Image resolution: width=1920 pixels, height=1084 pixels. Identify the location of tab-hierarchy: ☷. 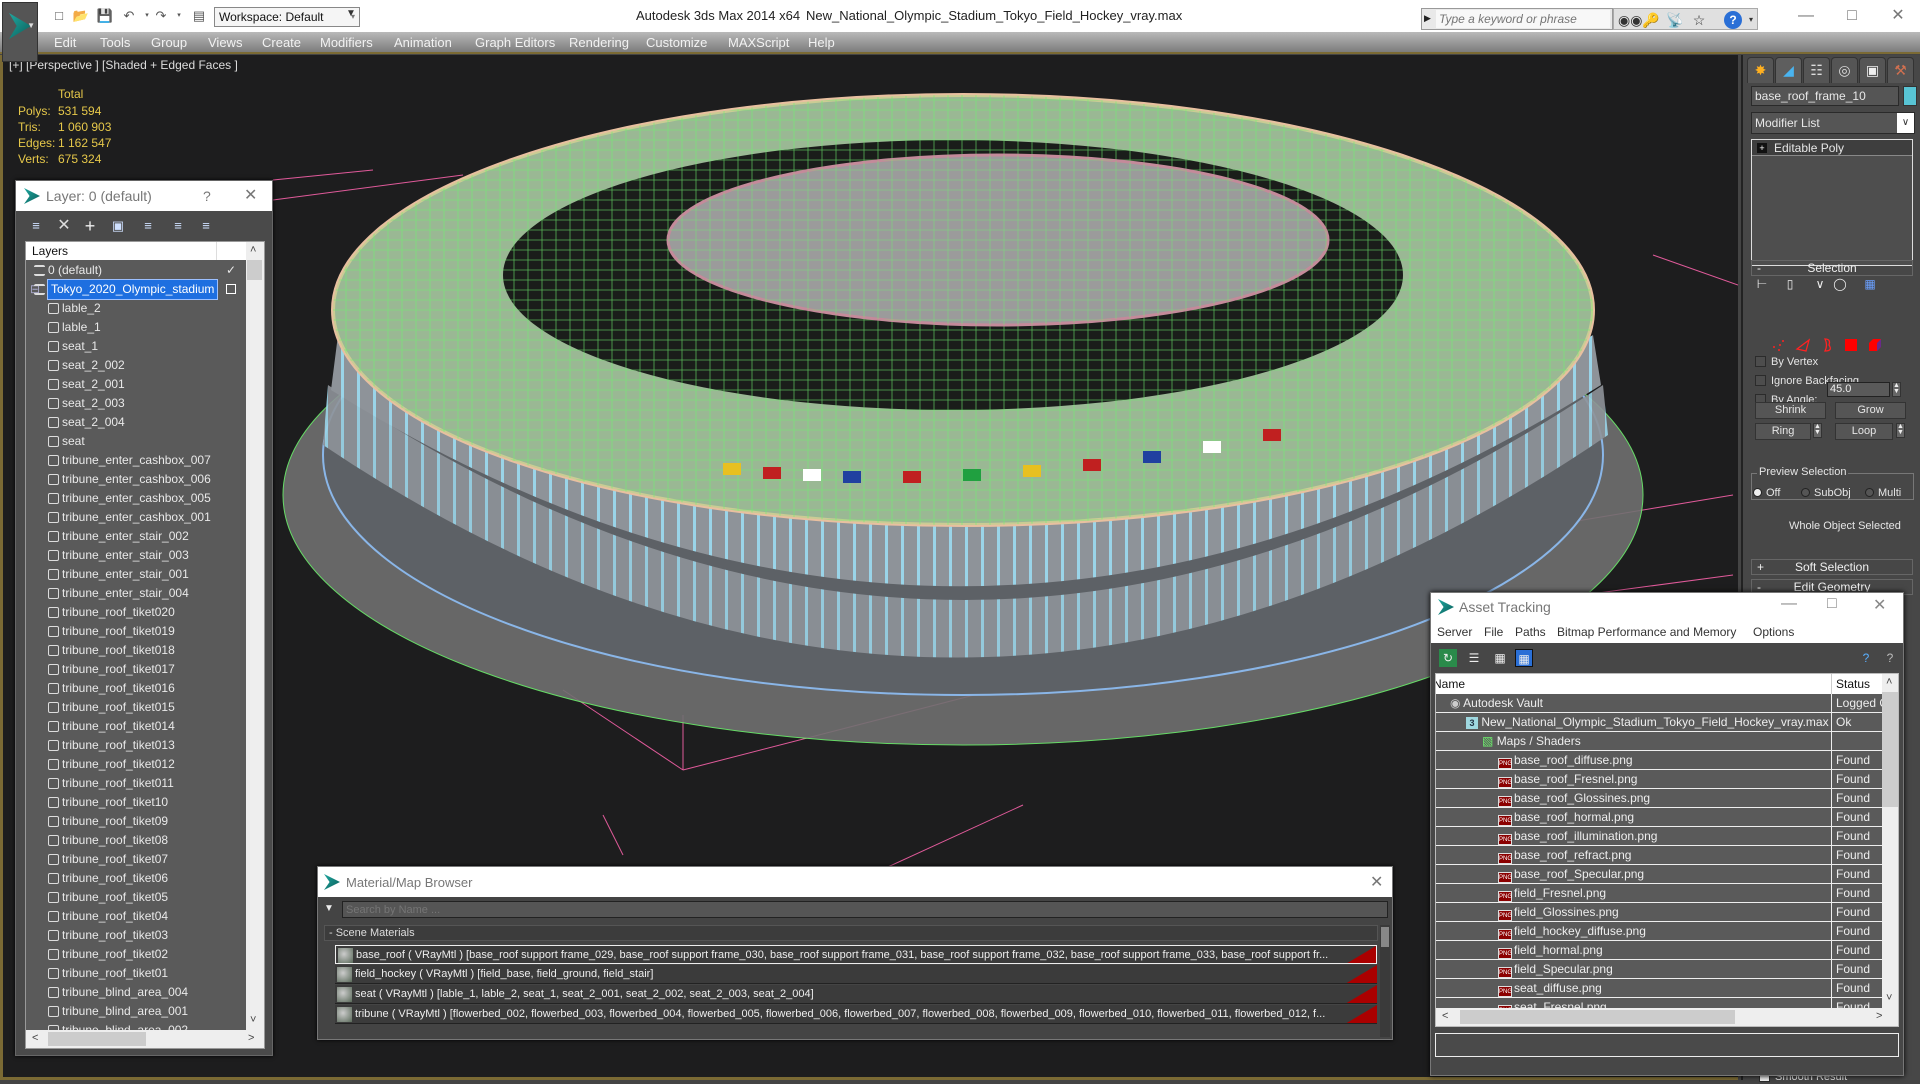
(1816, 70).